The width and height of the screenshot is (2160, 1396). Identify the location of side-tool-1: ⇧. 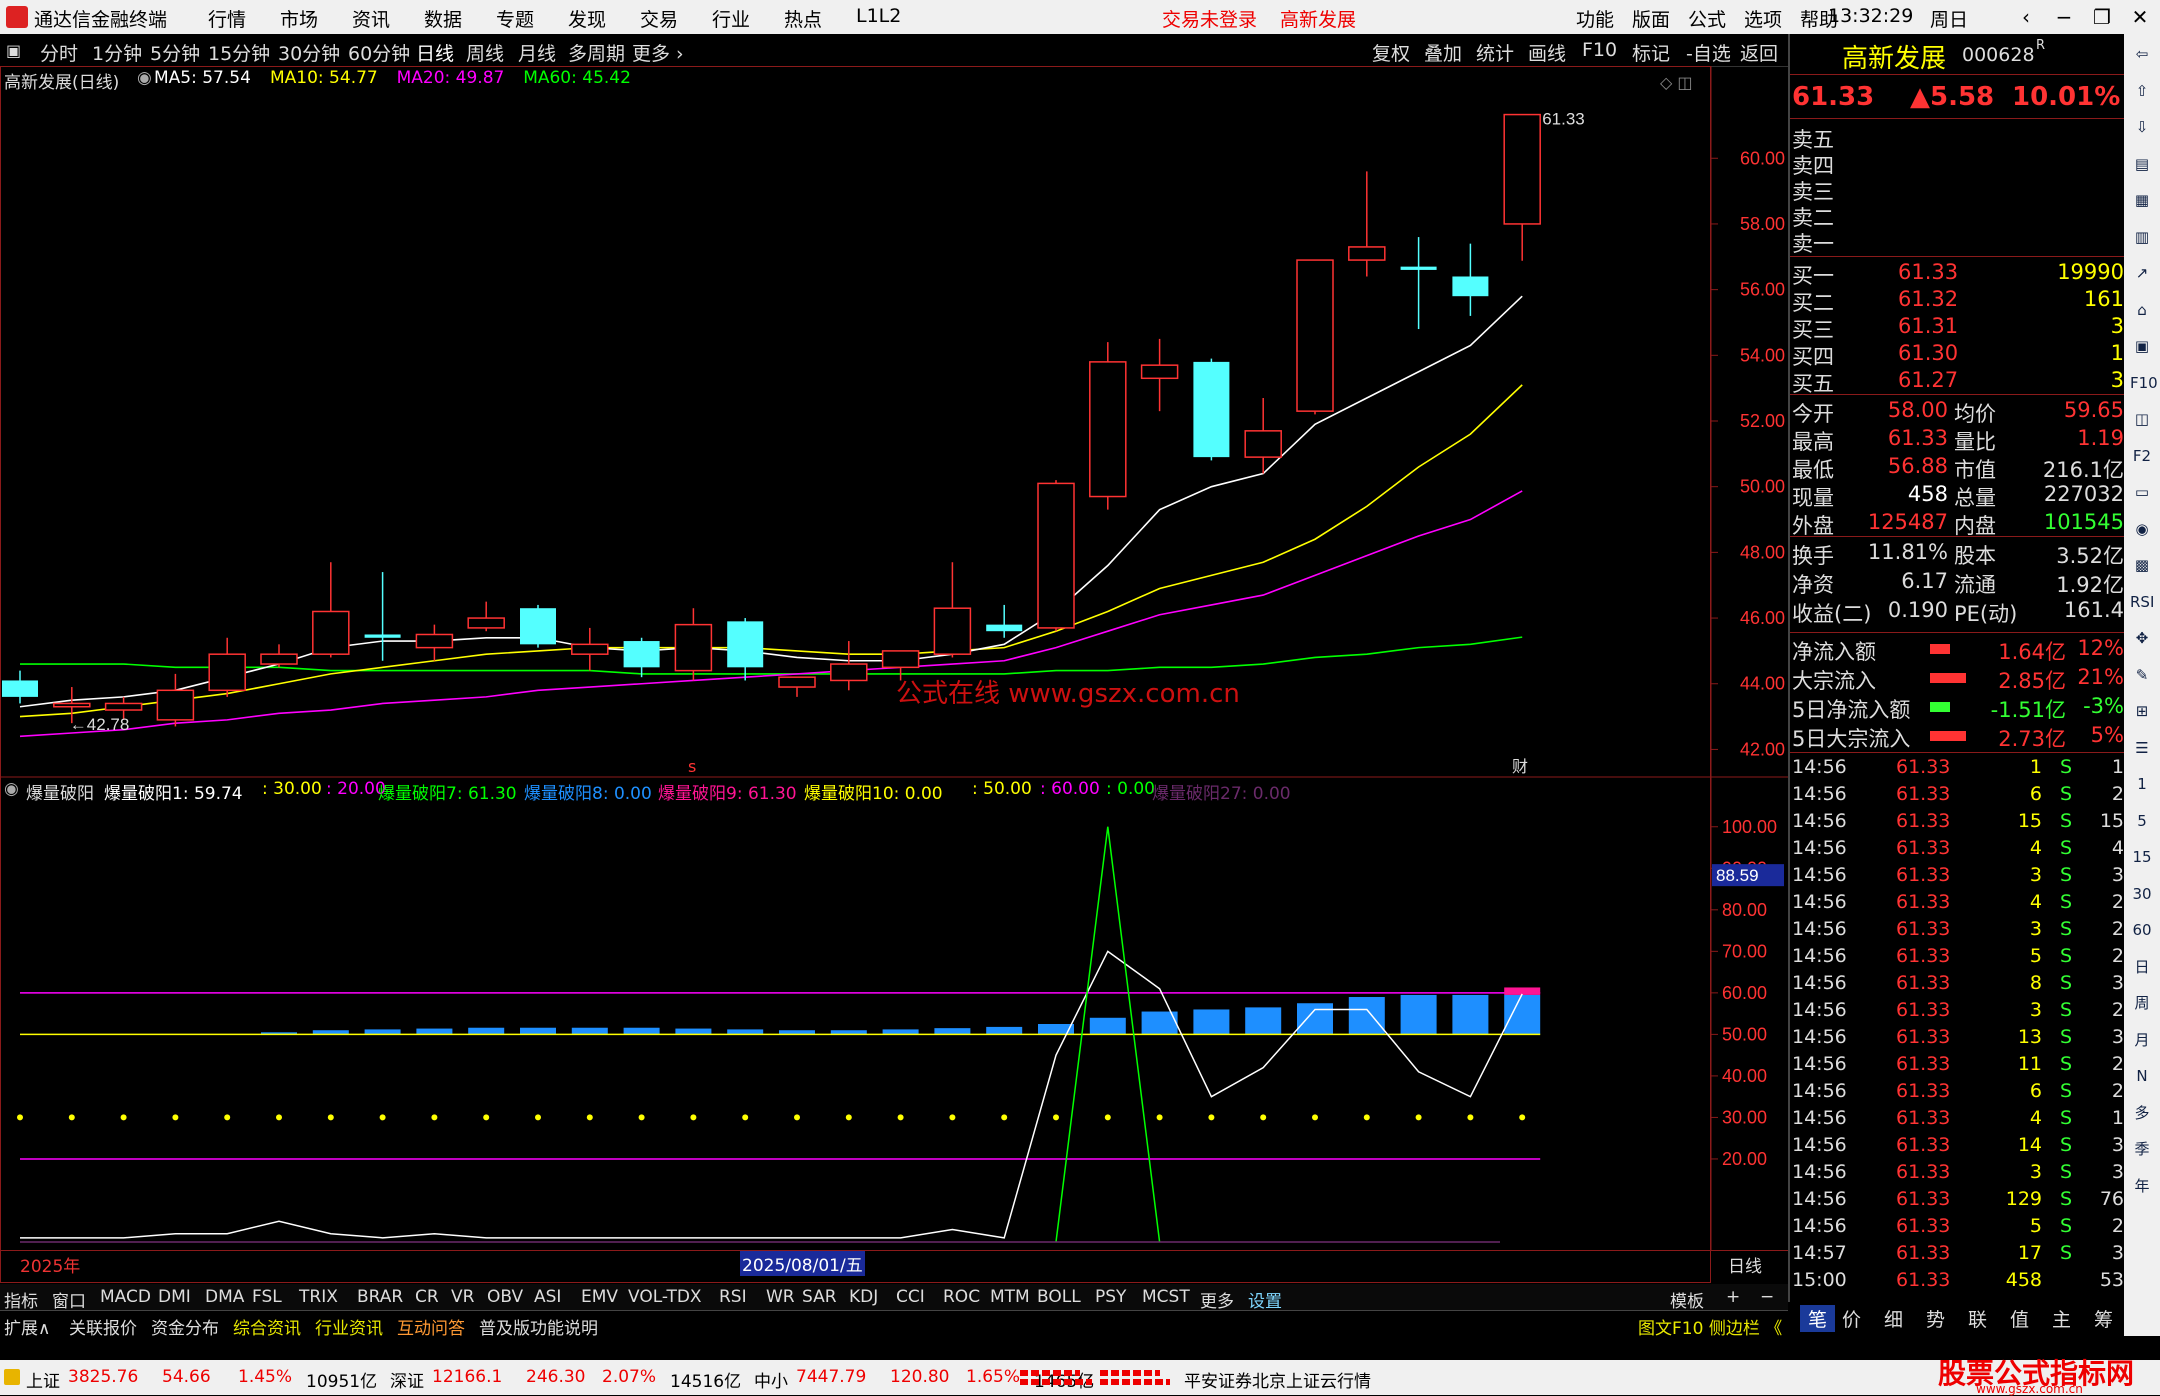
(2142, 91).